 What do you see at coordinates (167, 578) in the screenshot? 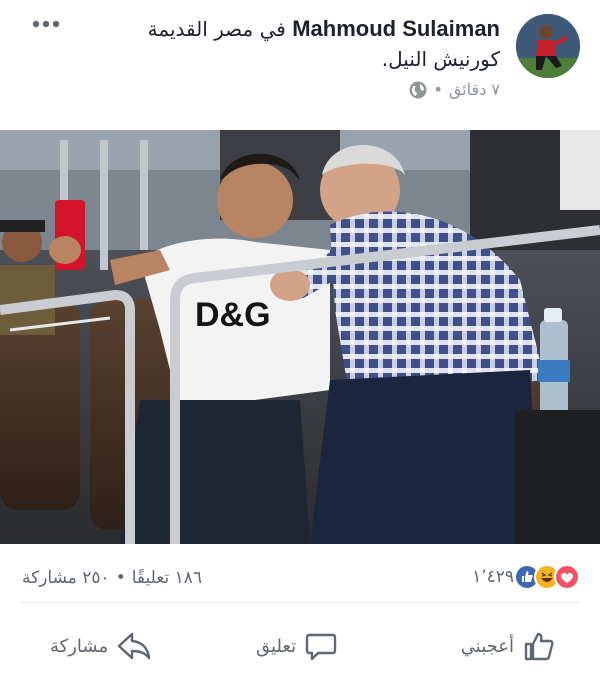
I see `comment-count: ١٨٦ تعليقًا` at bounding box center [167, 578].